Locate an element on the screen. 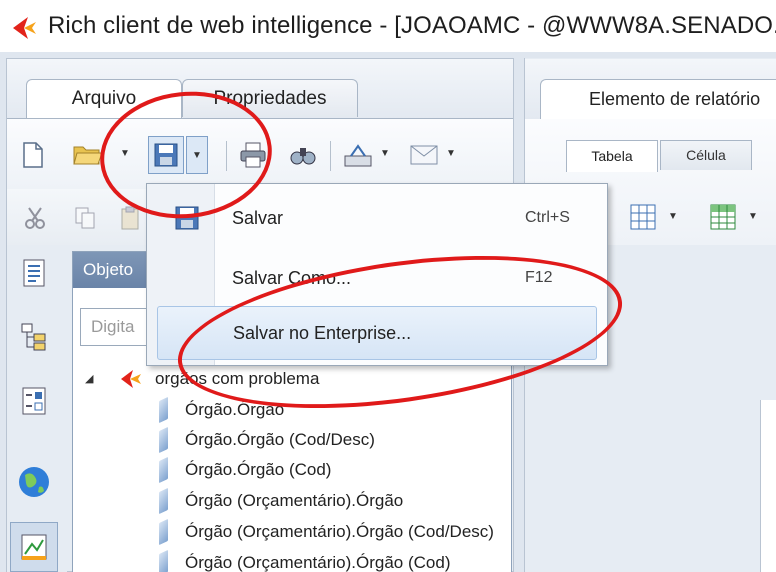 This screenshot has width=776, height=572. report-canvas is located at coordinates (768, 486).